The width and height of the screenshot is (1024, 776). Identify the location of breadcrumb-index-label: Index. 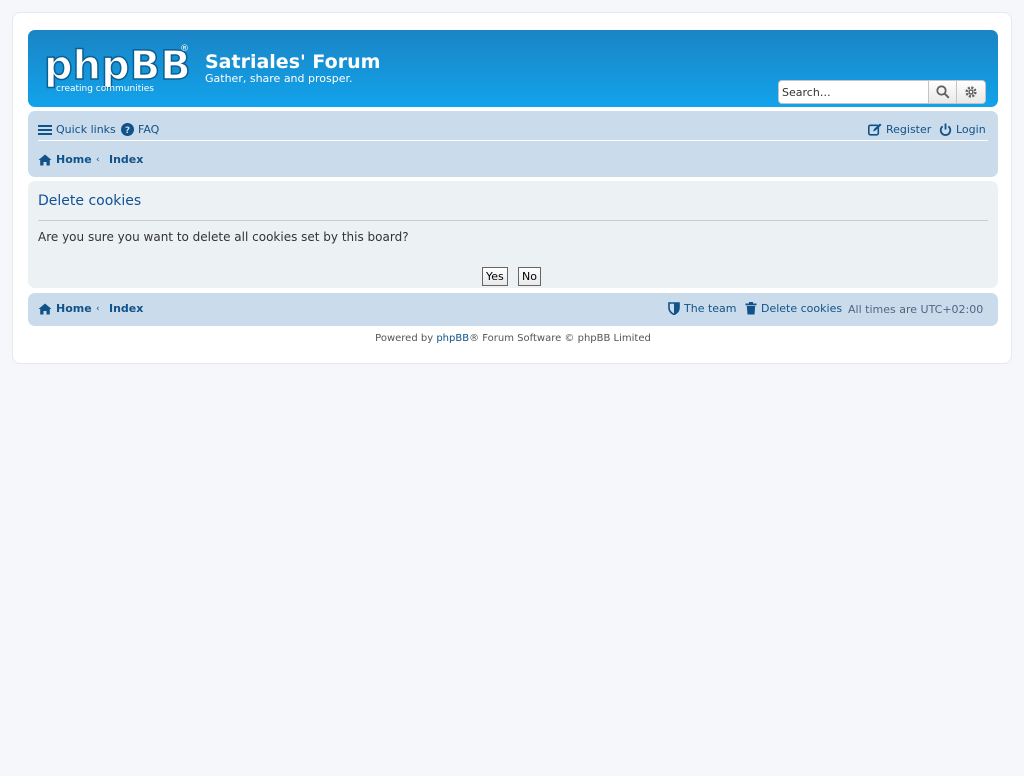
(126, 159).